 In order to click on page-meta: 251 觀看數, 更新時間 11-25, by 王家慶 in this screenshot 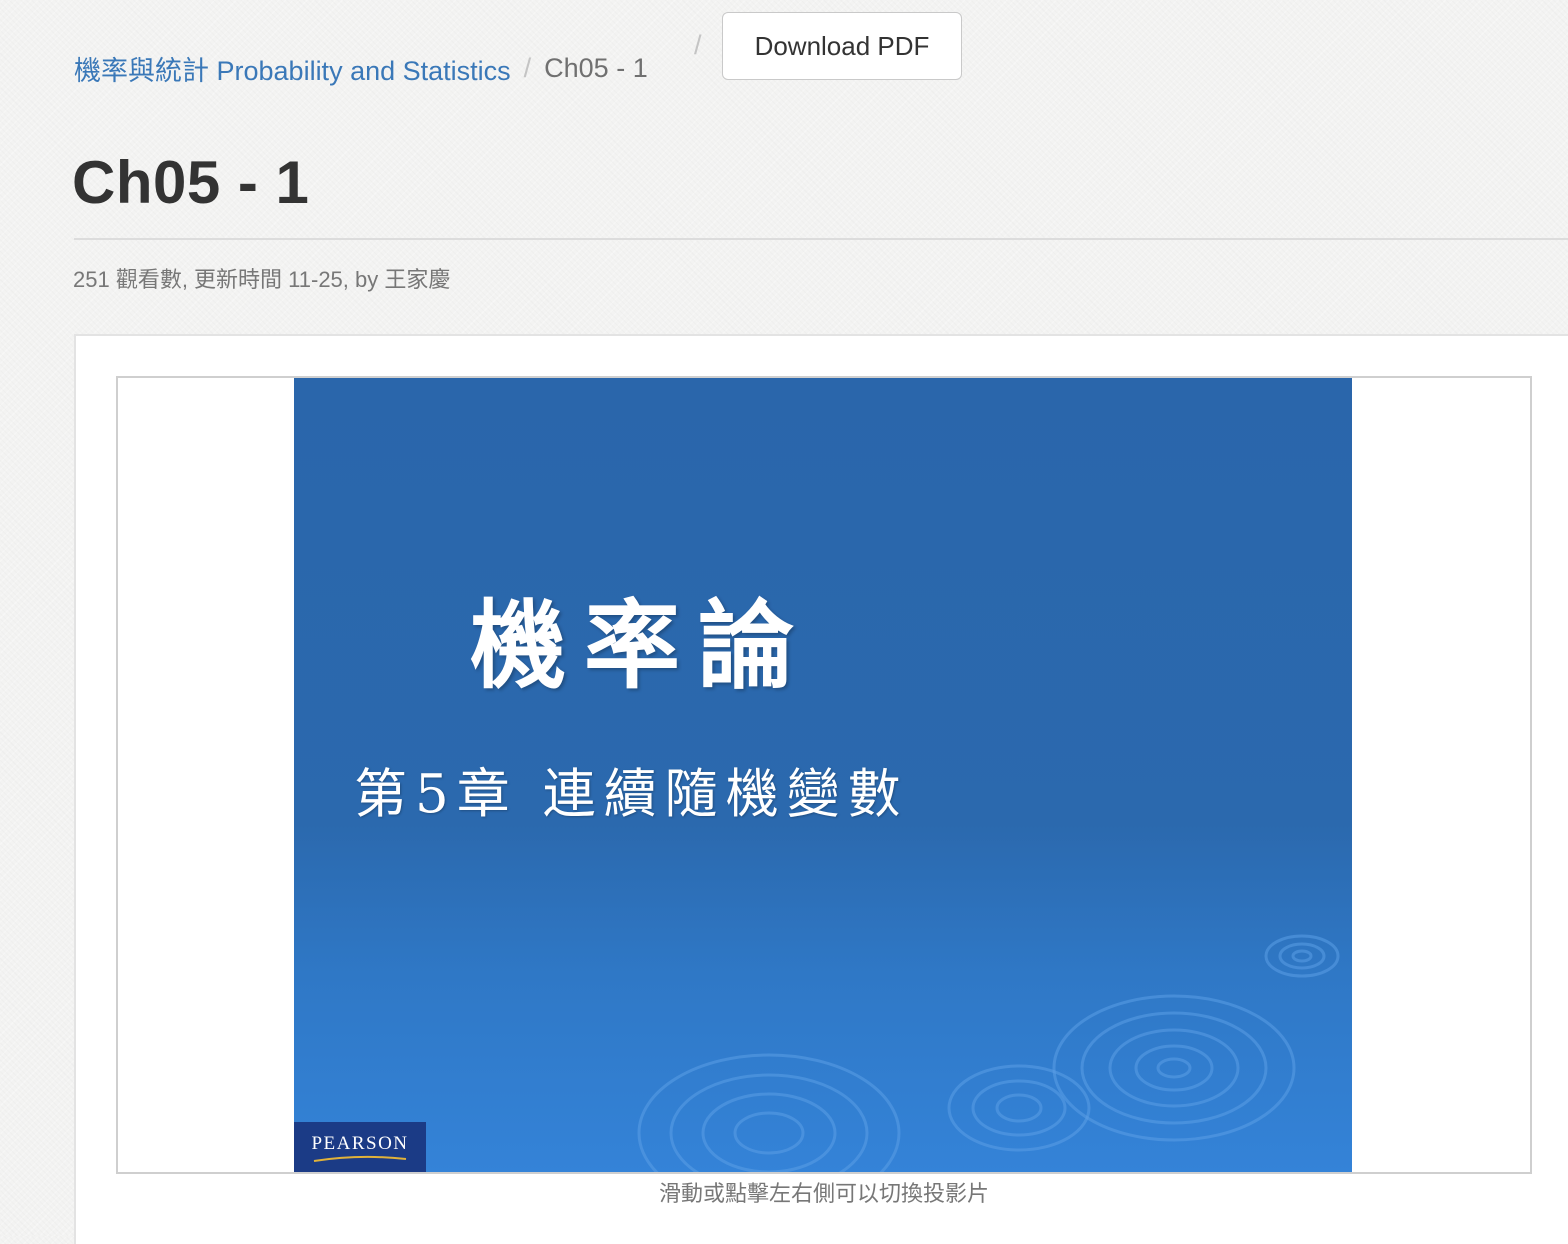, I will do `click(262, 279)`.